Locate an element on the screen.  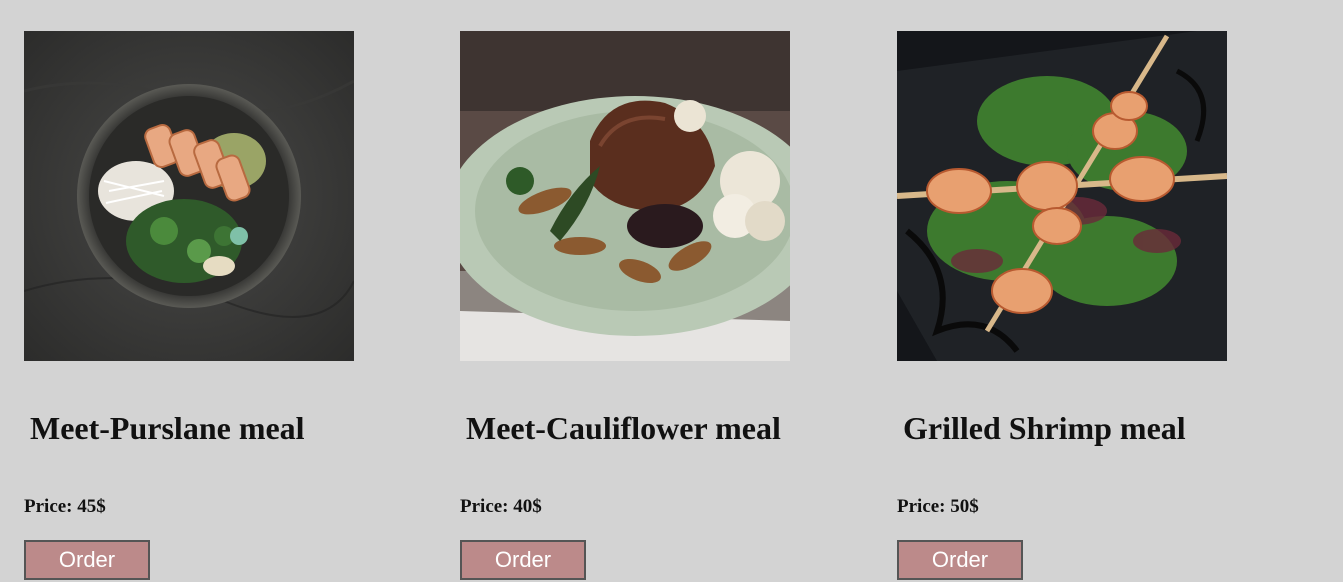
meal-photo-salmon-bowl is located at coordinates (189, 196).